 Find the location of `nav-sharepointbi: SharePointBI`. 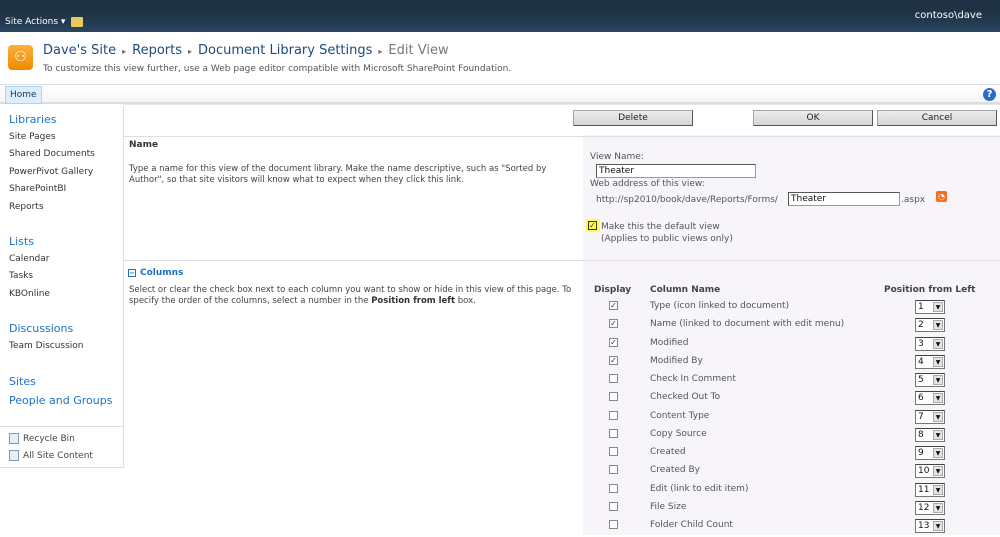

nav-sharepointbi: SharePointBI is located at coordinates (37, 189).